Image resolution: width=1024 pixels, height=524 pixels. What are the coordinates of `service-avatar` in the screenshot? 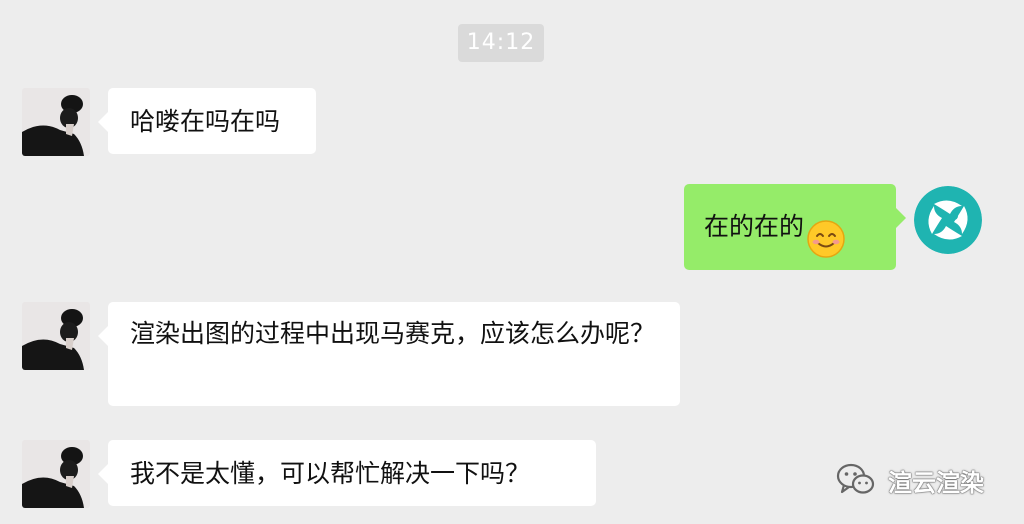 It's located at (948, 220).